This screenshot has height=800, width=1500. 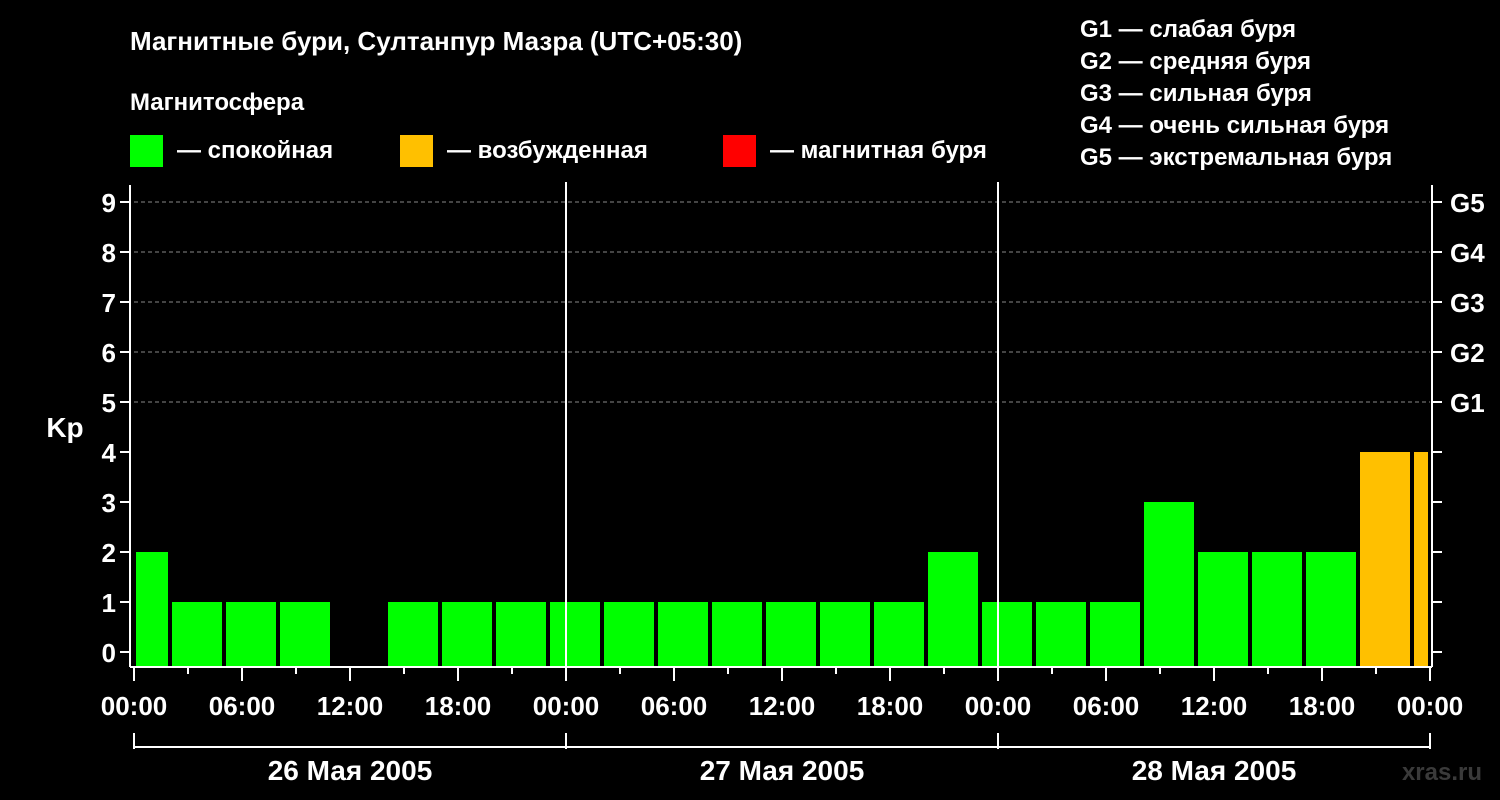 What do you see at coordinates (1467, 203) in the screenshot?
I see `storm-level-label: G5` at bounding box center [1467, 203].